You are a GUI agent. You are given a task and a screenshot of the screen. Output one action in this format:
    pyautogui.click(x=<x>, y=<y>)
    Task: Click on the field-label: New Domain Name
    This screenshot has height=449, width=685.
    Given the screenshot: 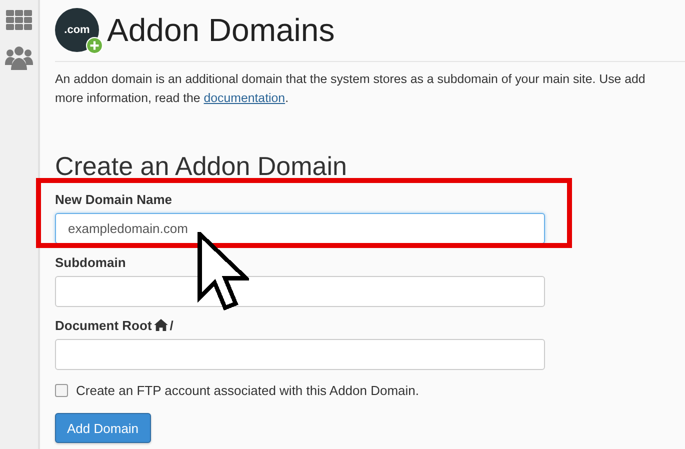 What is the action you would take?
    pyautogui.click(x=113, y=199)
    